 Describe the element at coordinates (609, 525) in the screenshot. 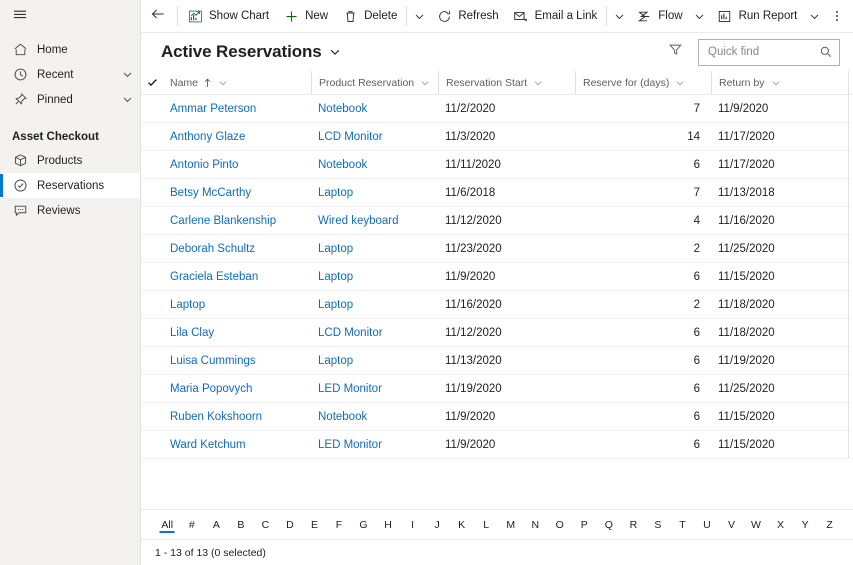

I see `alpha-filter-q: Q` at that location.